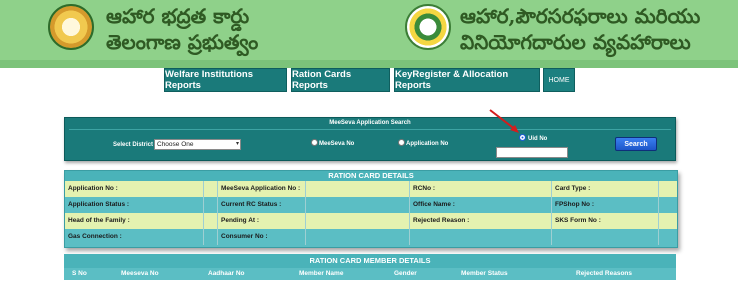 The image size is (738, 306). Describe the element at coordinates (226, 273) in the screenshot. I see `column-header-aadhaar-no: Aadhaar No` at that location.